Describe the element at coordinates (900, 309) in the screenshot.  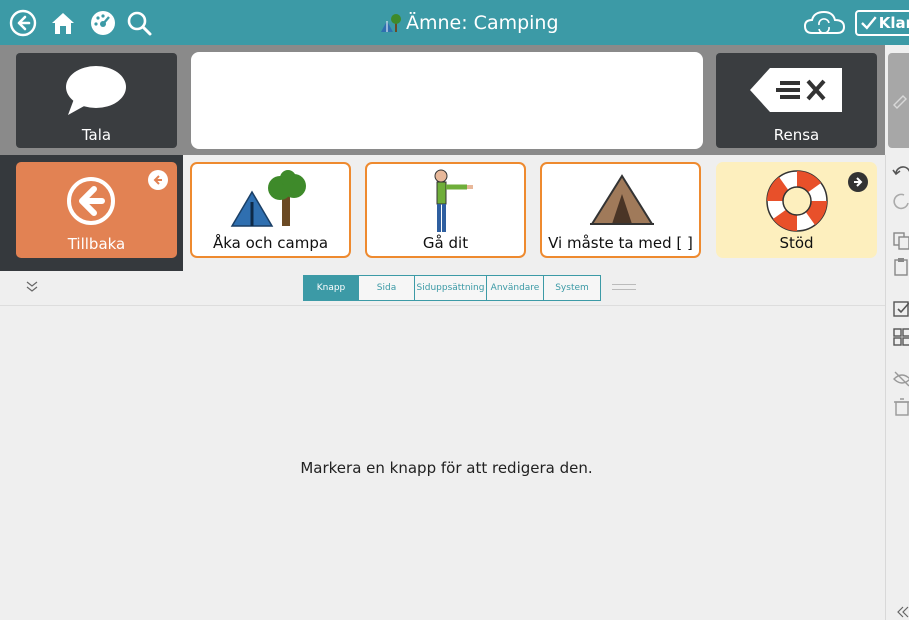
I see `select-icon` at that location.